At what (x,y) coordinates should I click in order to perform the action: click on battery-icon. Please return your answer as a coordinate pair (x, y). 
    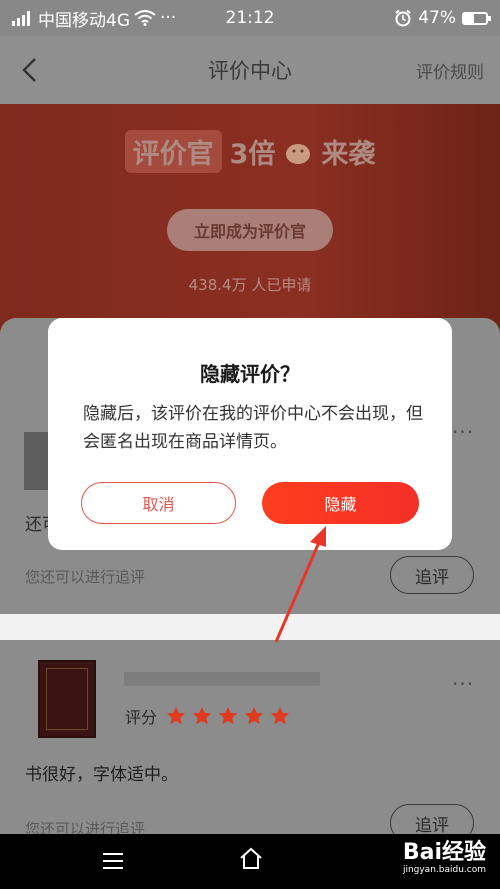
    Looking at the image, I should click on (476, 18).